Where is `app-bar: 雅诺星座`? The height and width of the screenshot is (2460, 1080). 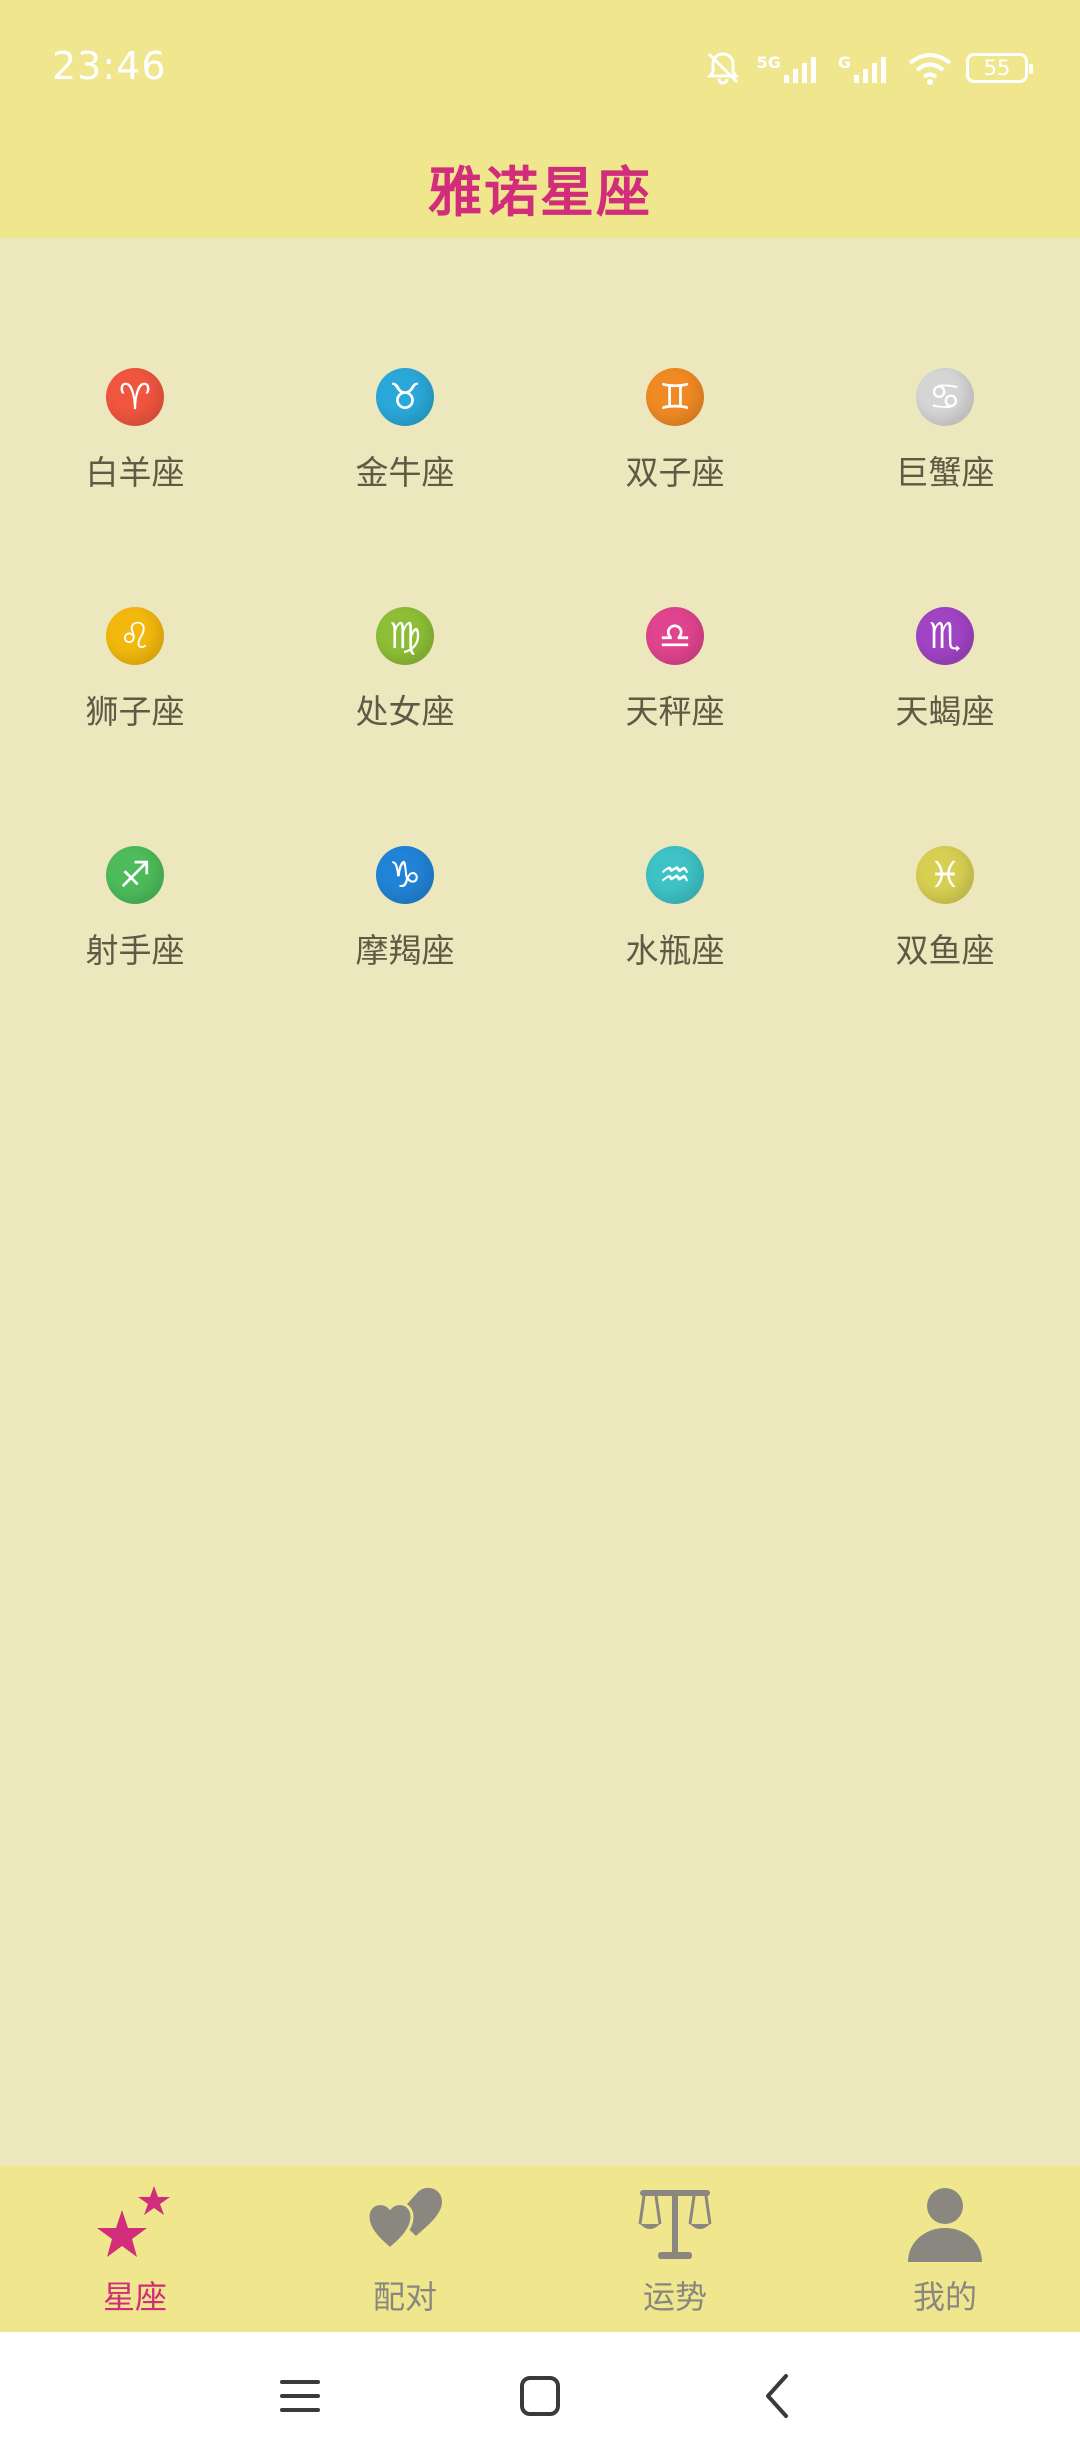
app-bar: 雅诺星座 is located at coordinates (540, 187).